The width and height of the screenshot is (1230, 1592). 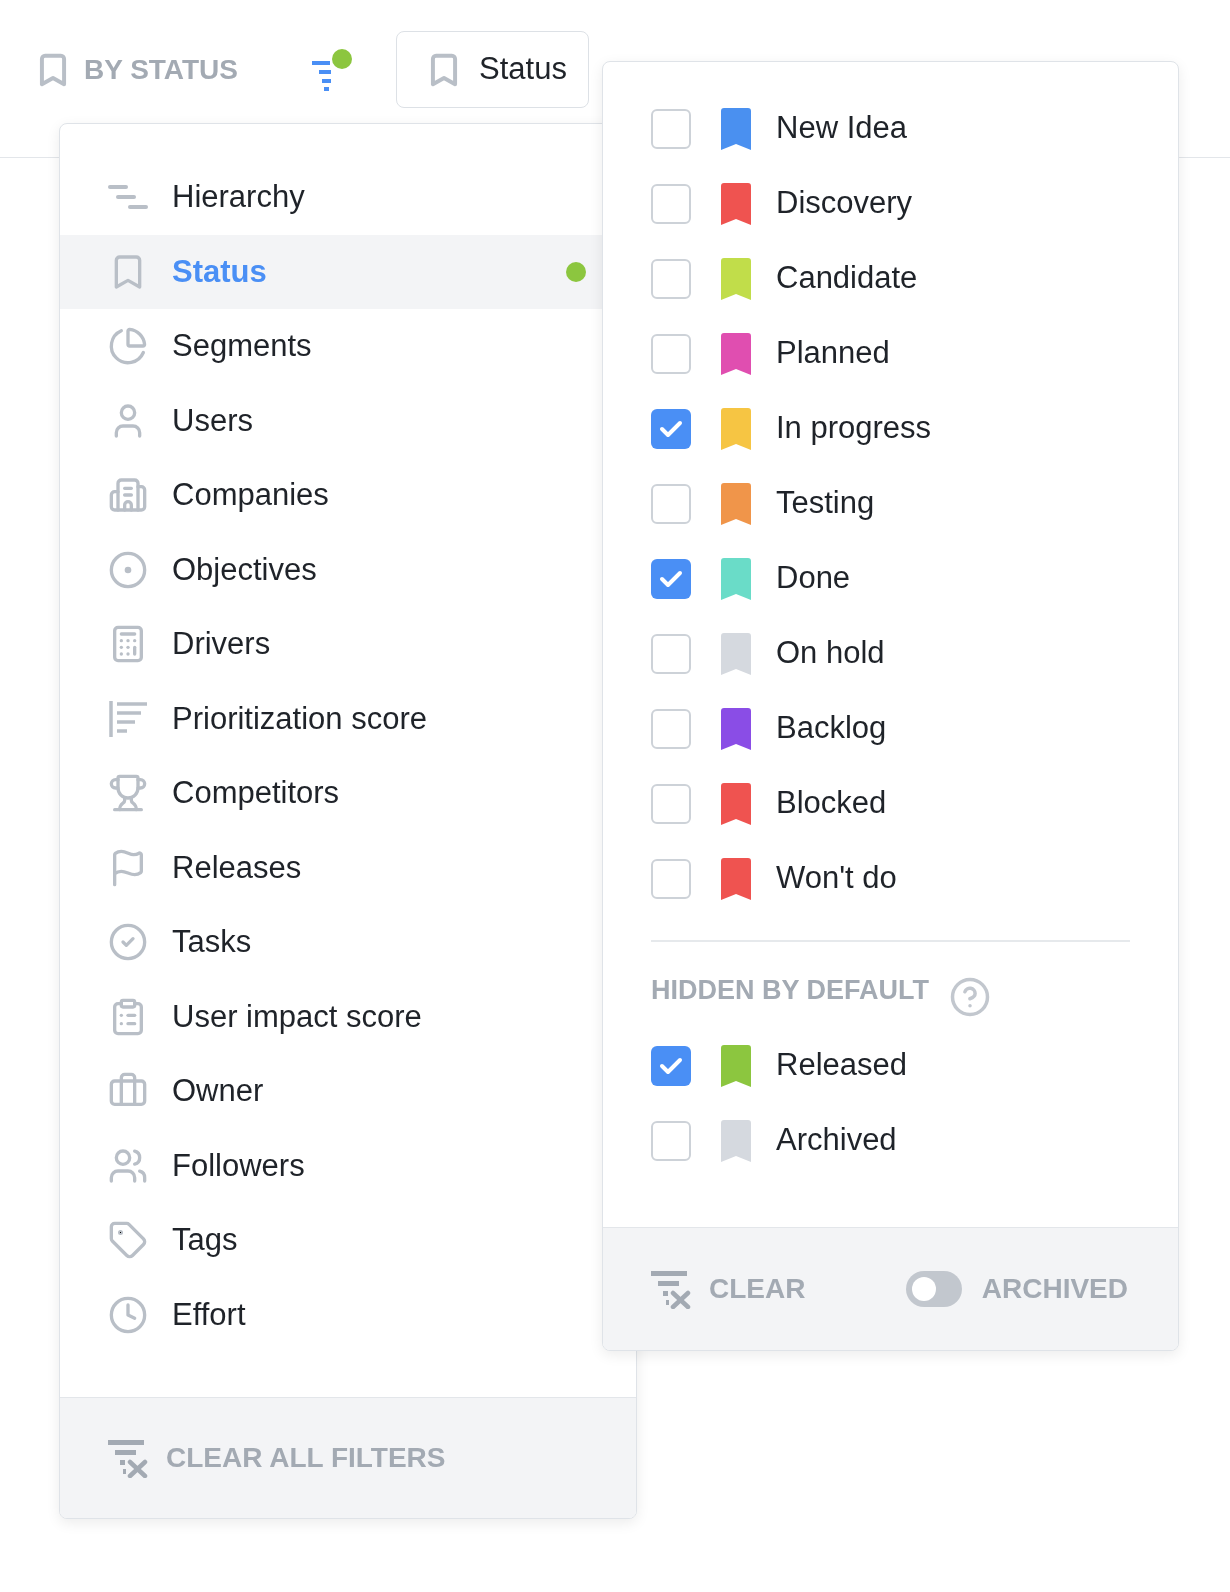 I want to click on menu-item: Tasks, so click(x=348, y=942).